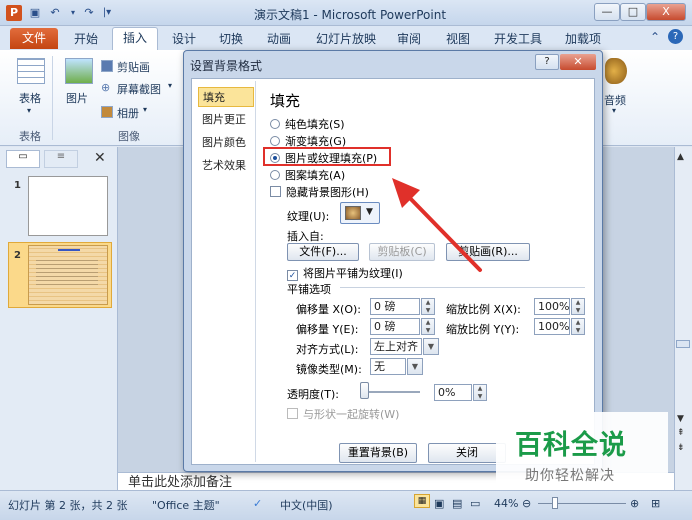 Image resolution: width=692 pixels, height=520 pixels. I want to click on alignment-select: 左上对齐, so click(396, 346).